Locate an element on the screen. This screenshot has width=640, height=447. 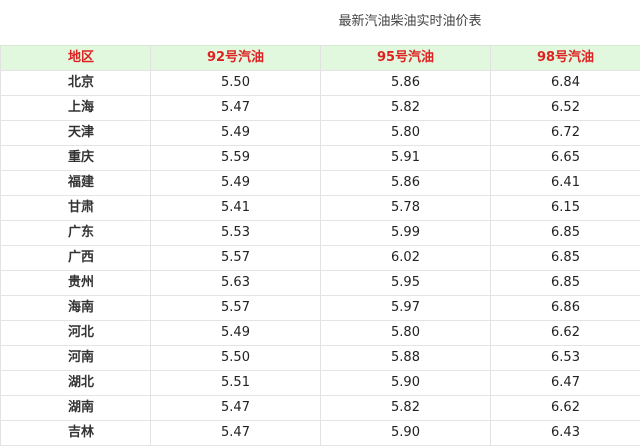
price-95-cell: 5.99 is located at coordinates (405, 233).